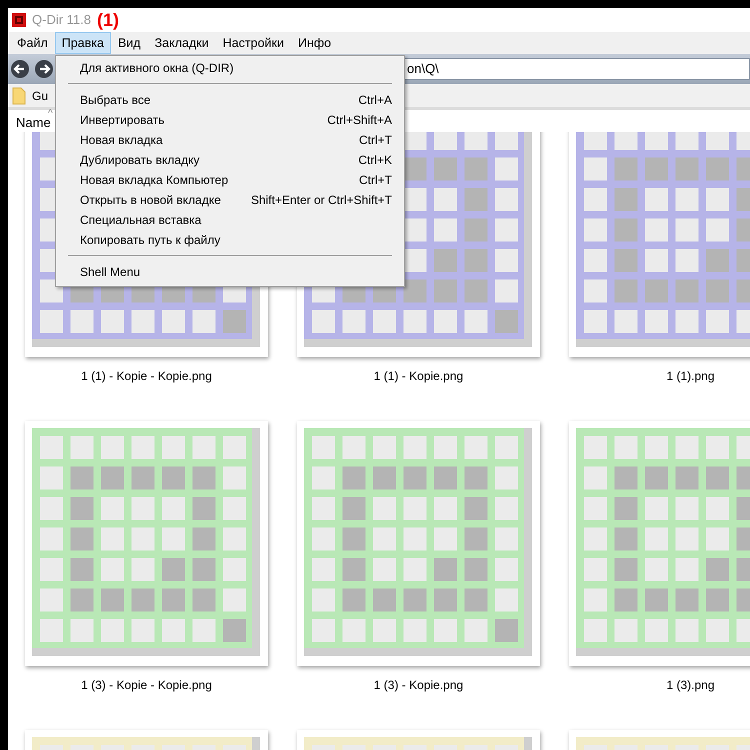 This screenshot has width=750, height=750. Describe the element at coordinates (33, 122) in the screenshot. I see `column-header: Name` at that location.